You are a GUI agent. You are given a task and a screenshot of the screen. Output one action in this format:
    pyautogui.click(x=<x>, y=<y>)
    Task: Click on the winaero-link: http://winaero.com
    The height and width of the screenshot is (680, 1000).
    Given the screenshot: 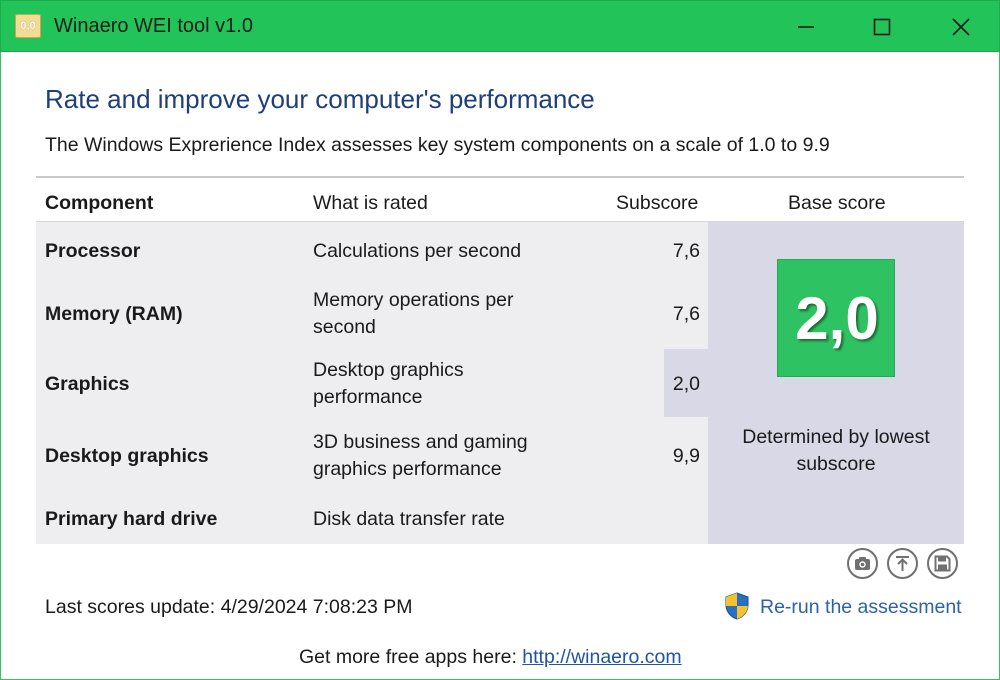 What is the action you would take?
    pyautogui.click(x=601, y=657)
    